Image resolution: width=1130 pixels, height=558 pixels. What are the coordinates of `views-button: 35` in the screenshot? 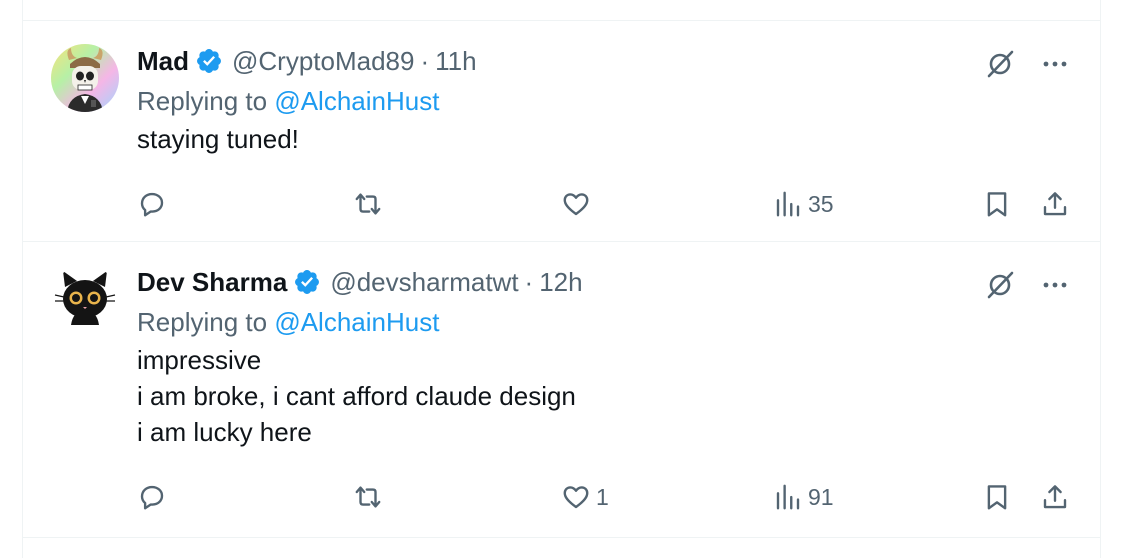 It's located at (803, 204).